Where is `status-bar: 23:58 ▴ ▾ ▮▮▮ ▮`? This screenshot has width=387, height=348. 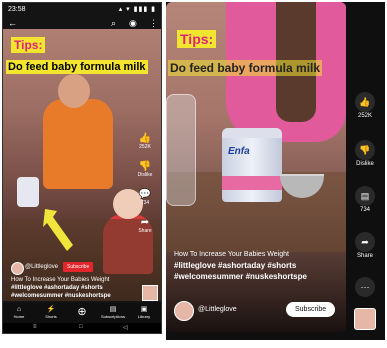 status-bar: 23:58 ▴ ▾ ▮▮▮ ▮ is located at coordinates (82, 10).